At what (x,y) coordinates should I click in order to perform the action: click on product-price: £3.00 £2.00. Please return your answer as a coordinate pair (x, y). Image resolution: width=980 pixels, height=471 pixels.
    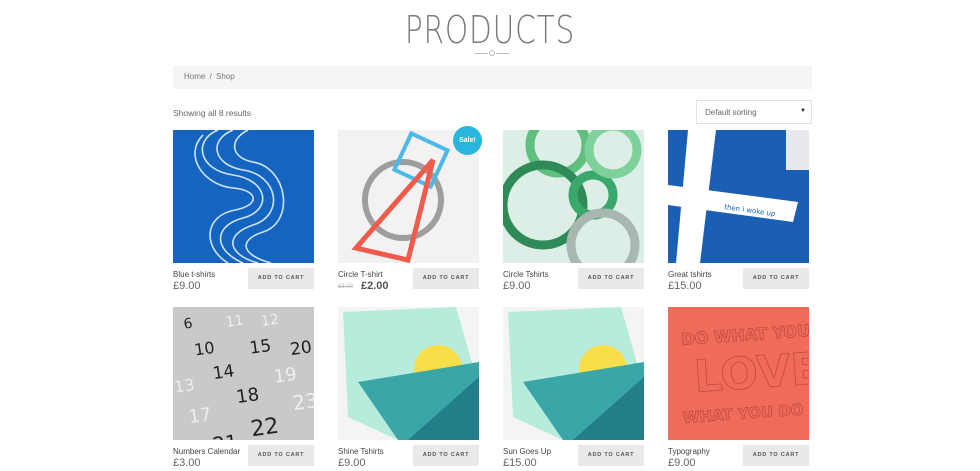
    Looking at the image, I should click on (363, 286).